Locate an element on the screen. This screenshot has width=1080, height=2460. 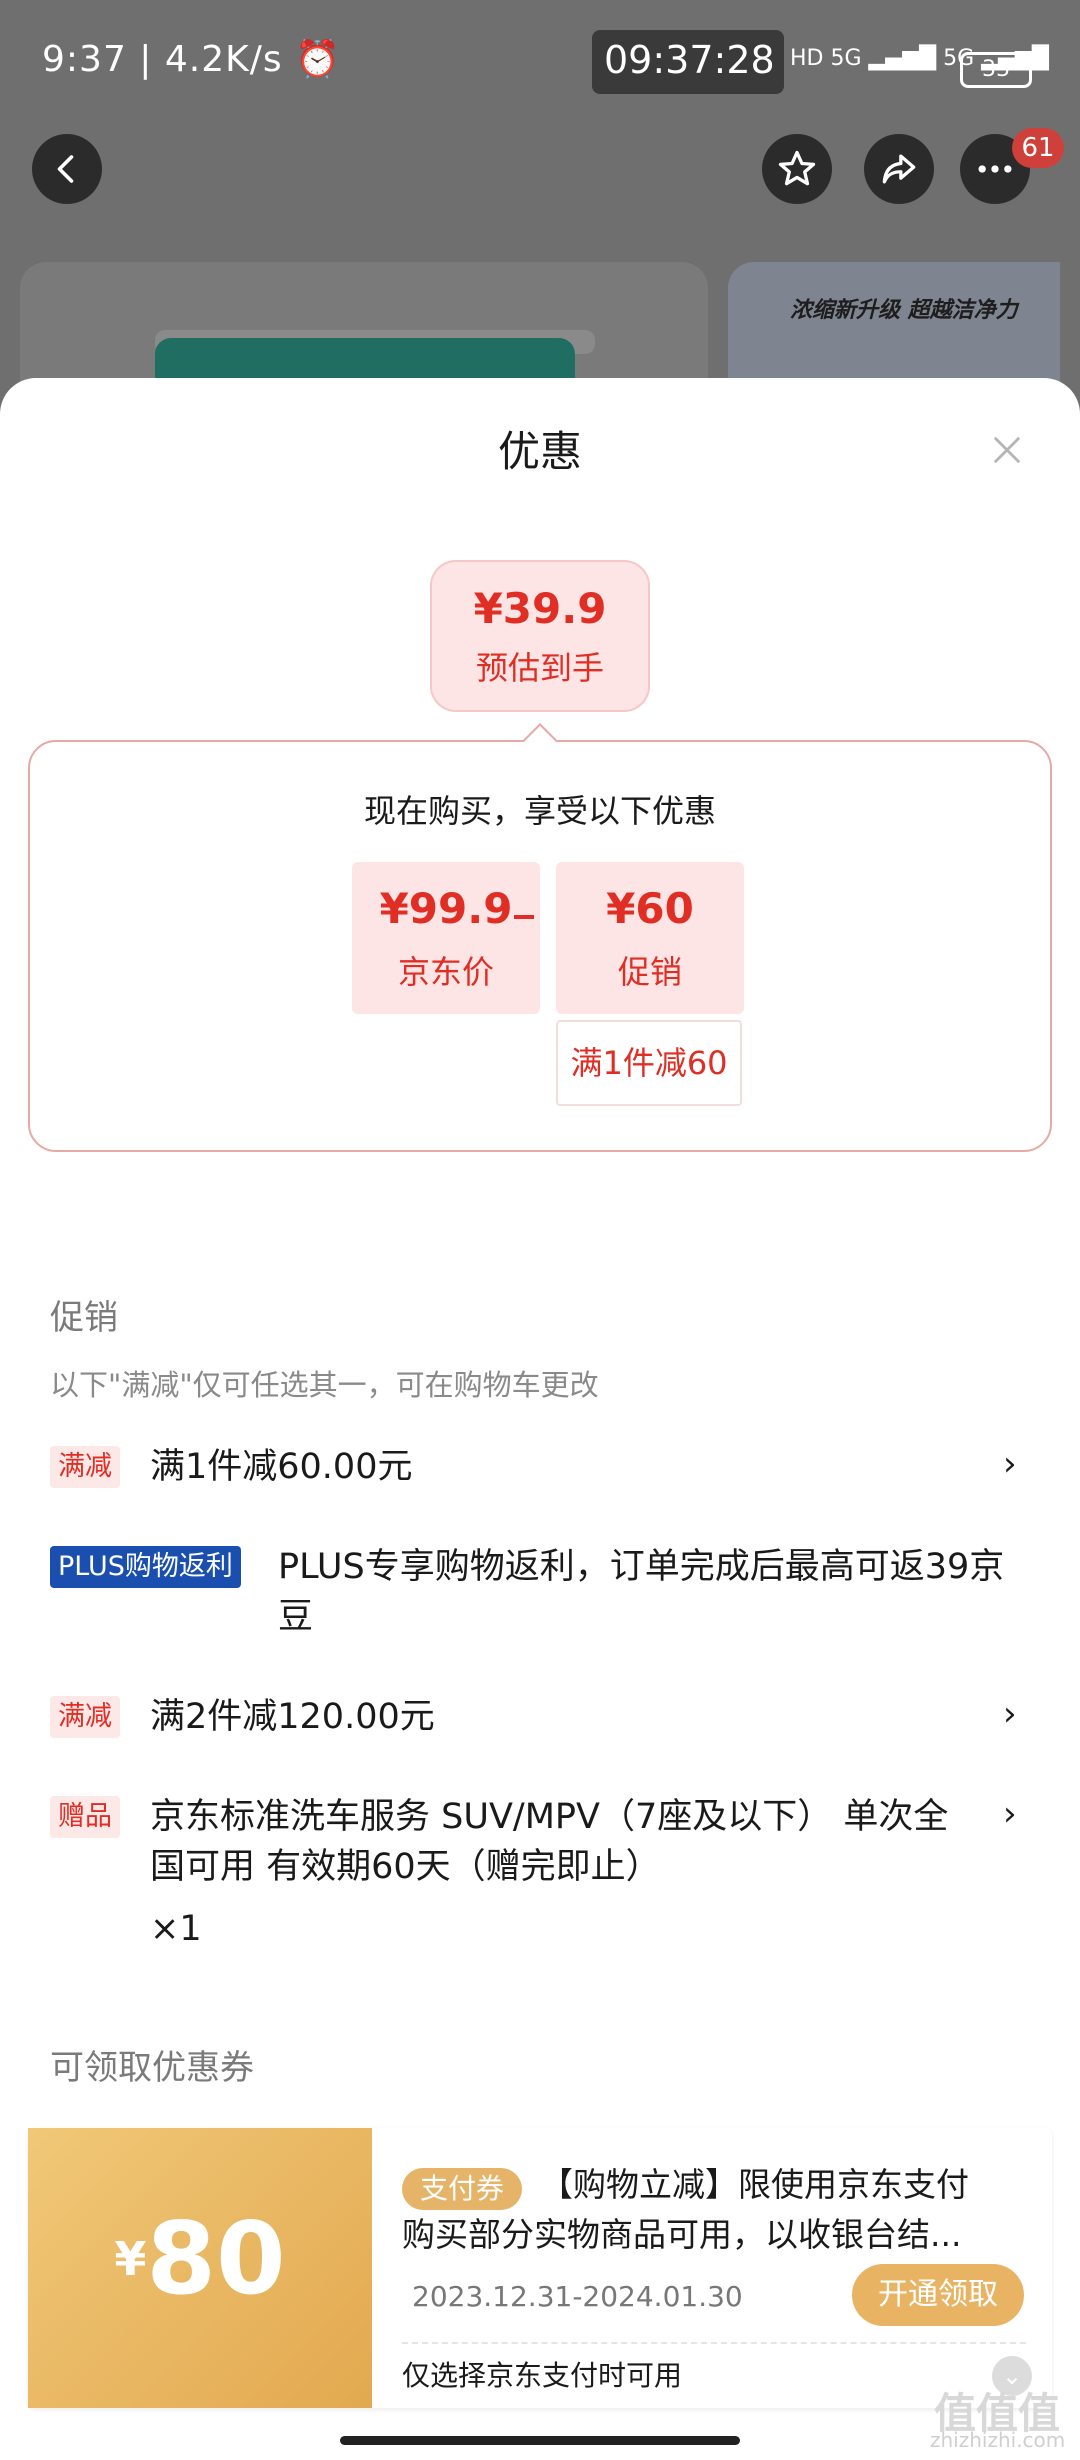
clock-text: 09:37:28 is located at coordinates (689, 60).